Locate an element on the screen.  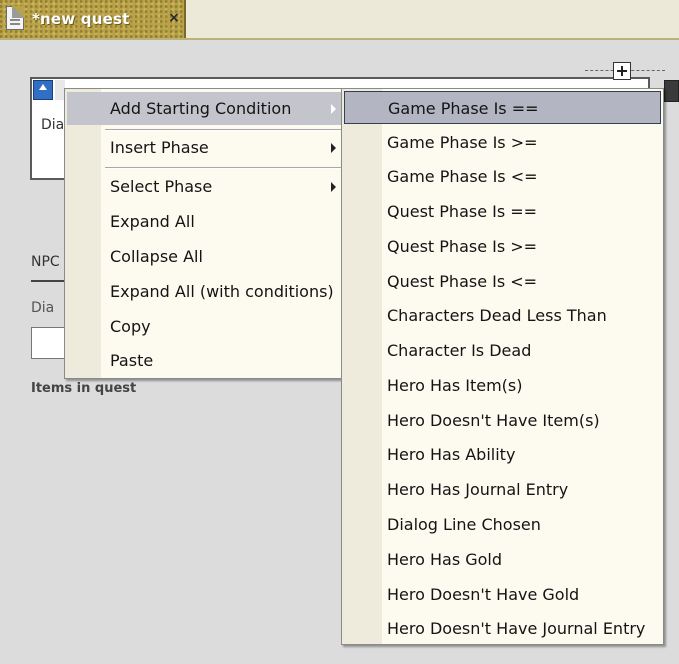
submenu-item-hero-doesnt-have-journal-entry: Hero Doesn't Have Journal Entry is located at coordinates (502, 628).